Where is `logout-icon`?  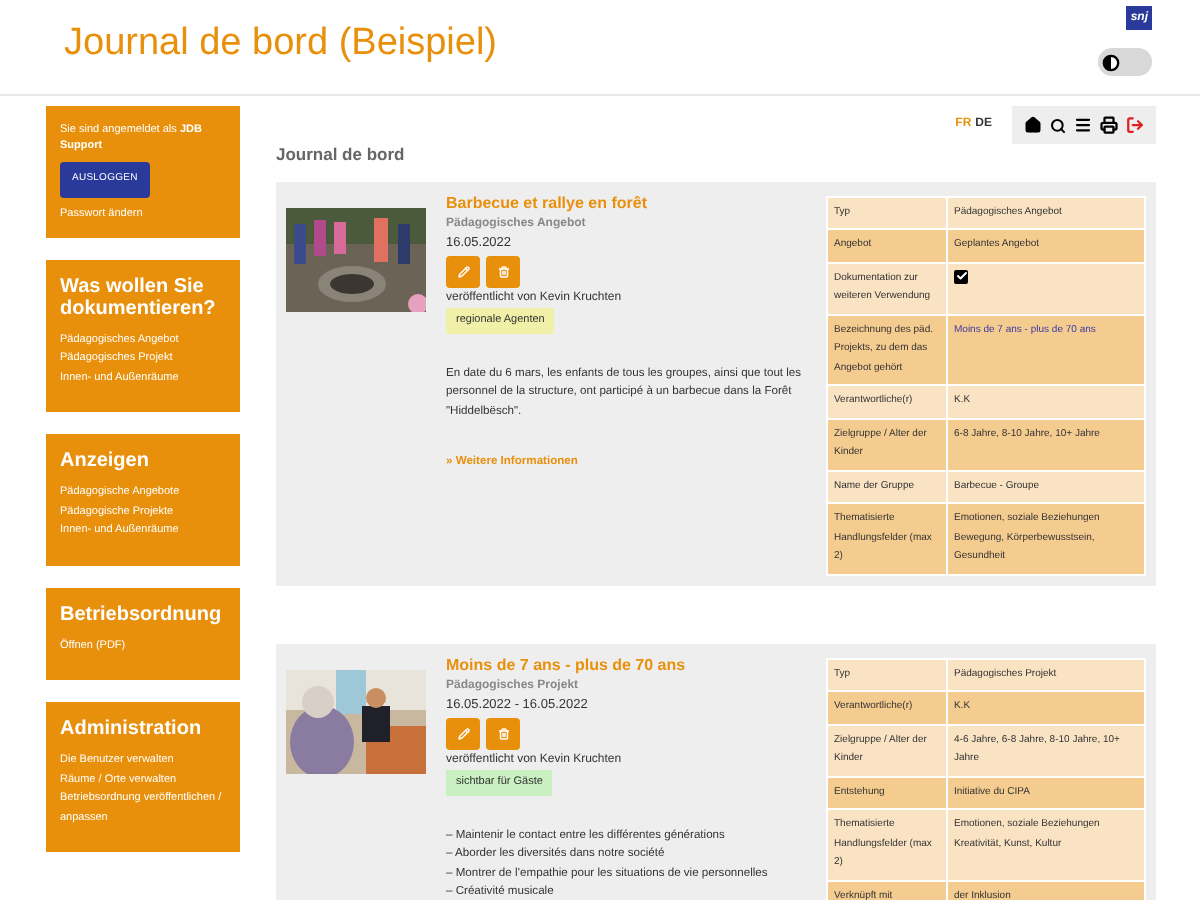
logout-icon is located at coordinates (1135, 125).